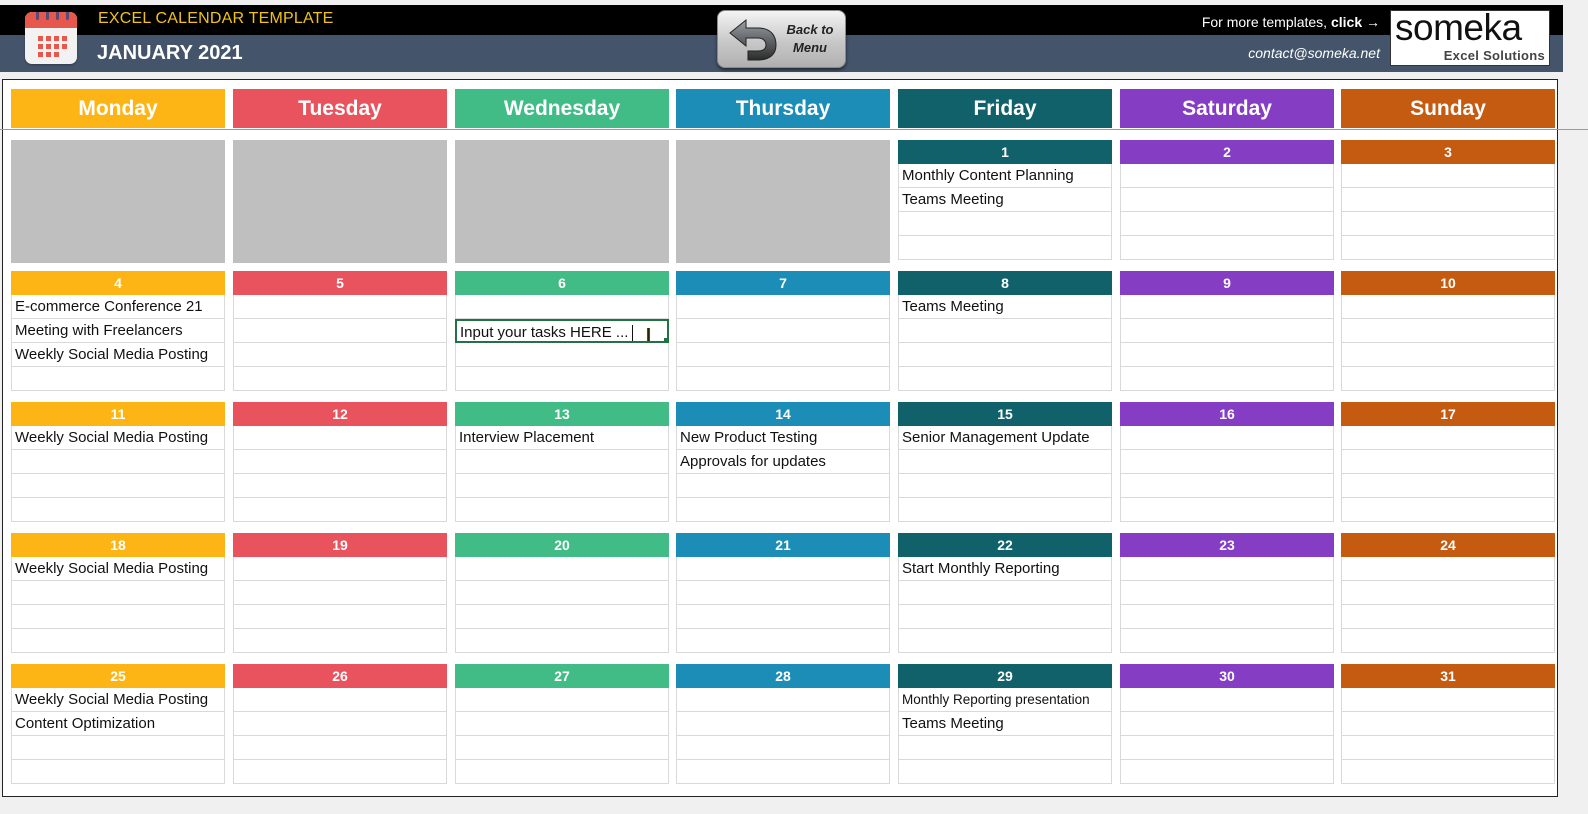 Image resolution: width=1588 pixels, height=814 pixels. I want to click on more-templates-link: For more templates, click →, so click(1291, 22).